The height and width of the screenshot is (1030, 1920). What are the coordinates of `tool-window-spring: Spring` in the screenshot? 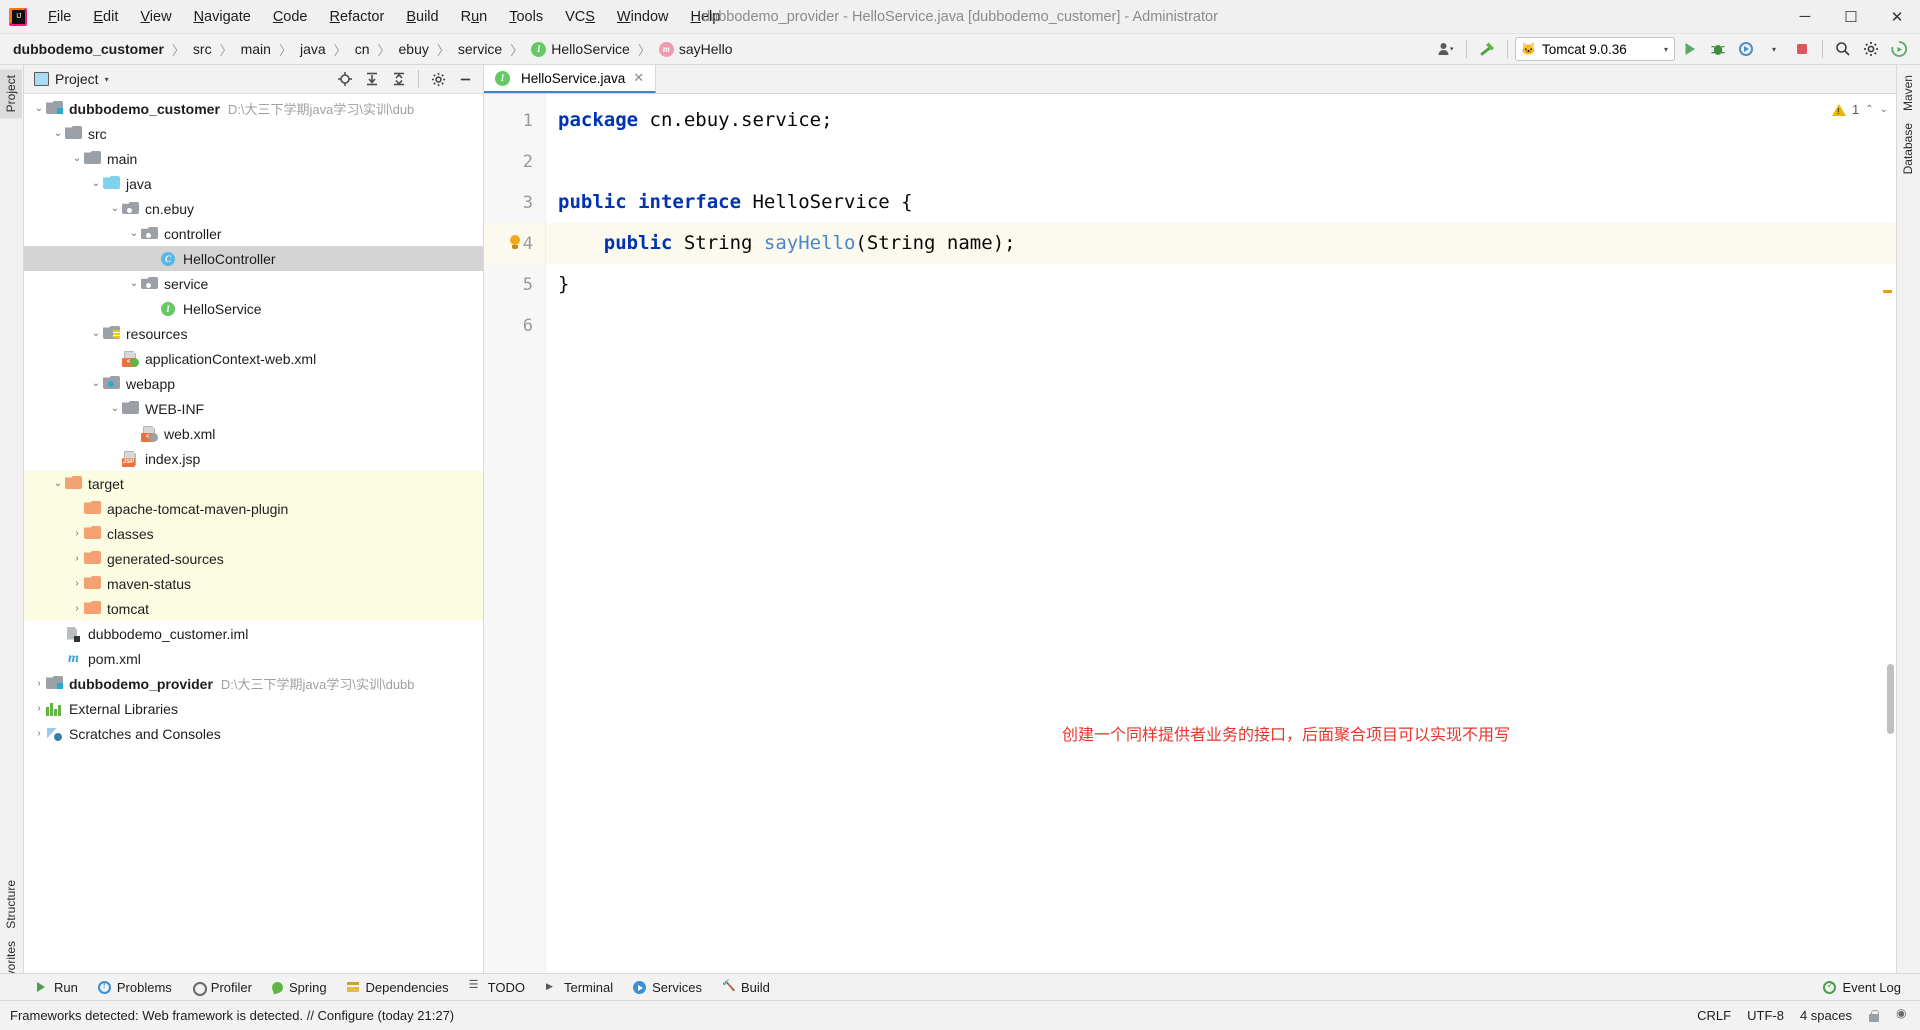 It's located at (299, 987).